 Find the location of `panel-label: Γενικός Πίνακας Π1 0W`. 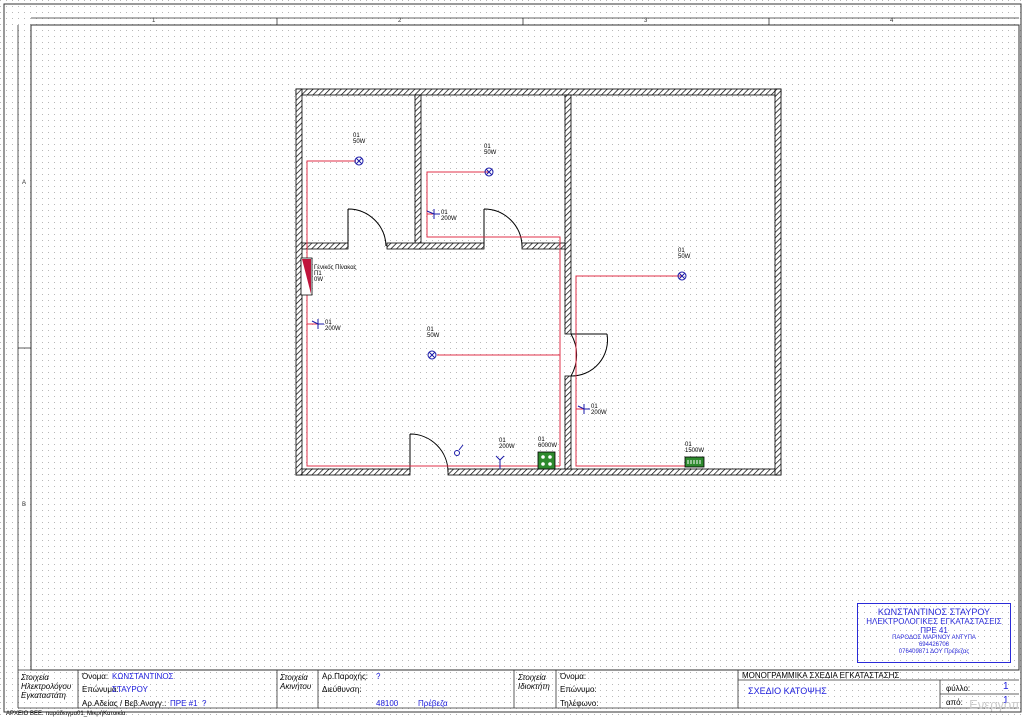

panel-label: Γενικός Πίνακας Π1 0W is located at coordinates (335, 274).